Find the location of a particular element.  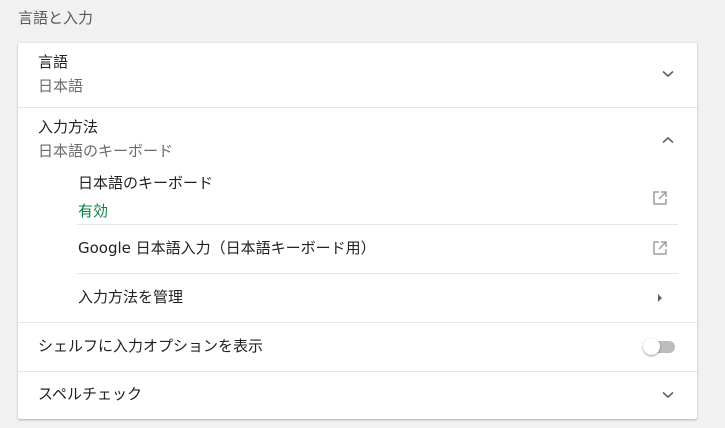

shelf-input-options-row: シェルフに入力オプションを表示 is located at coordinates (357, 347).